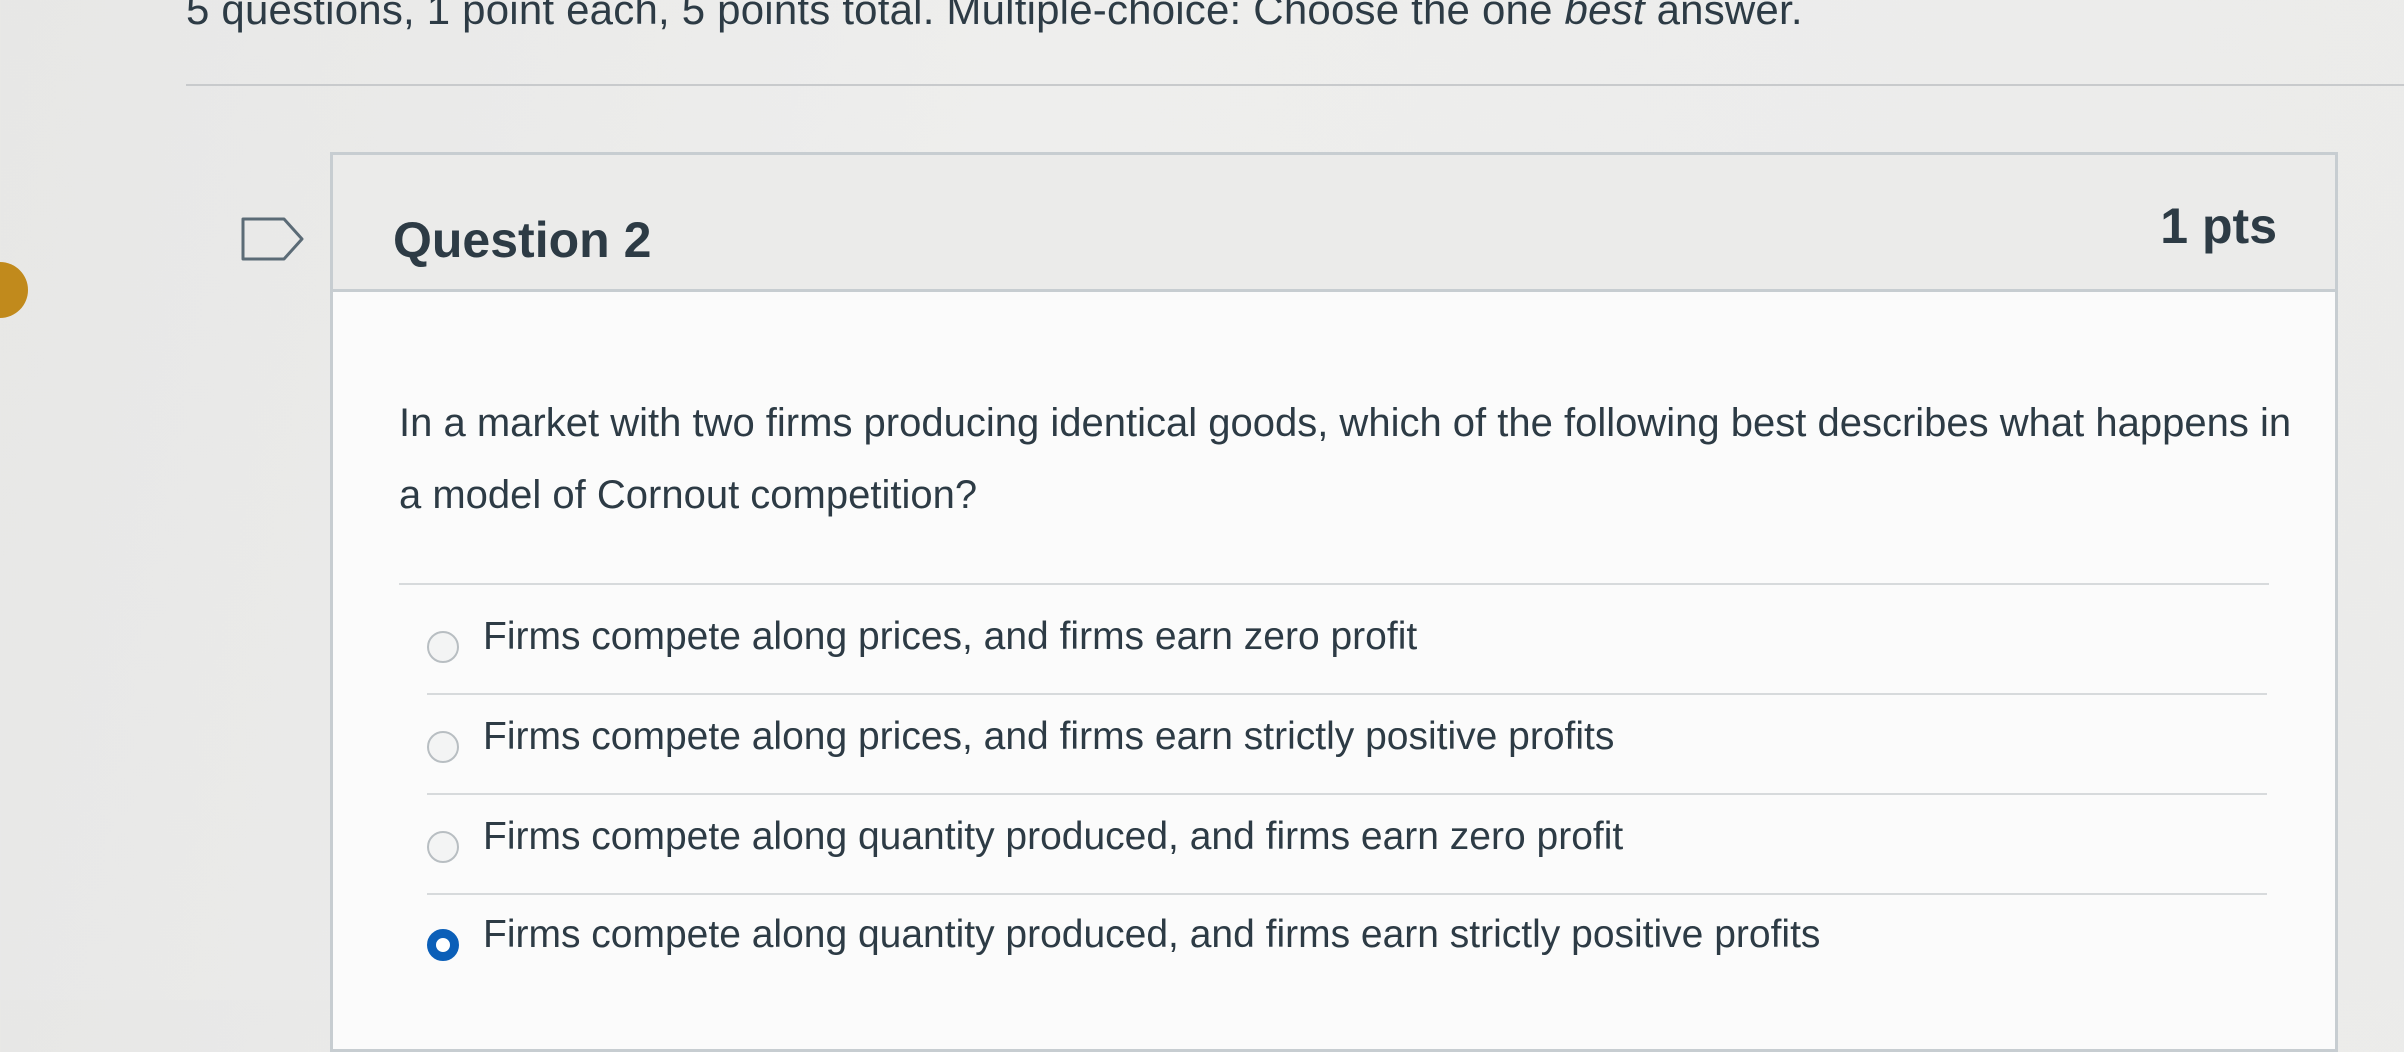 This screenshot has width=2404, height=1052. Describe the element at coordinates (2218, 226) in the screenshot. I see `question-points: 1 pts` at that location.